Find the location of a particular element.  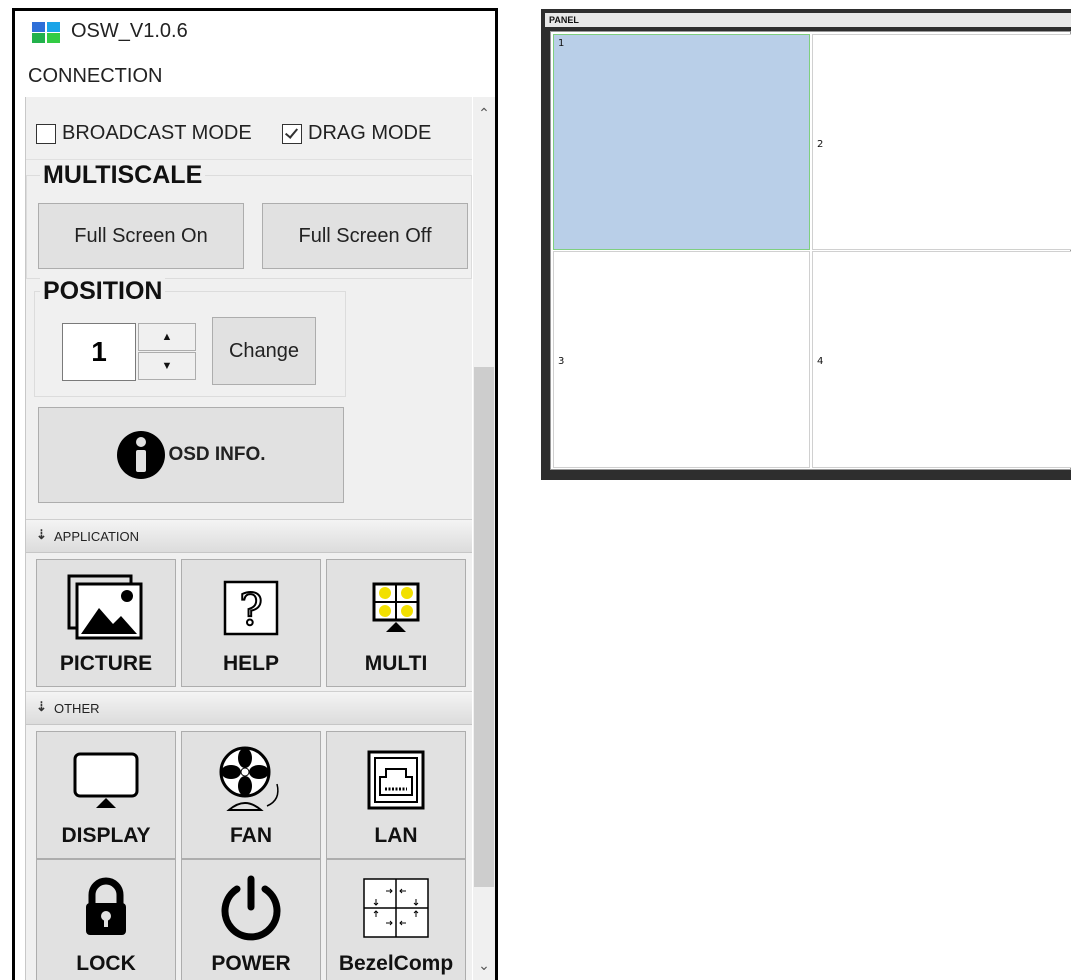

picture-icon is located at coordinates (105, 607).